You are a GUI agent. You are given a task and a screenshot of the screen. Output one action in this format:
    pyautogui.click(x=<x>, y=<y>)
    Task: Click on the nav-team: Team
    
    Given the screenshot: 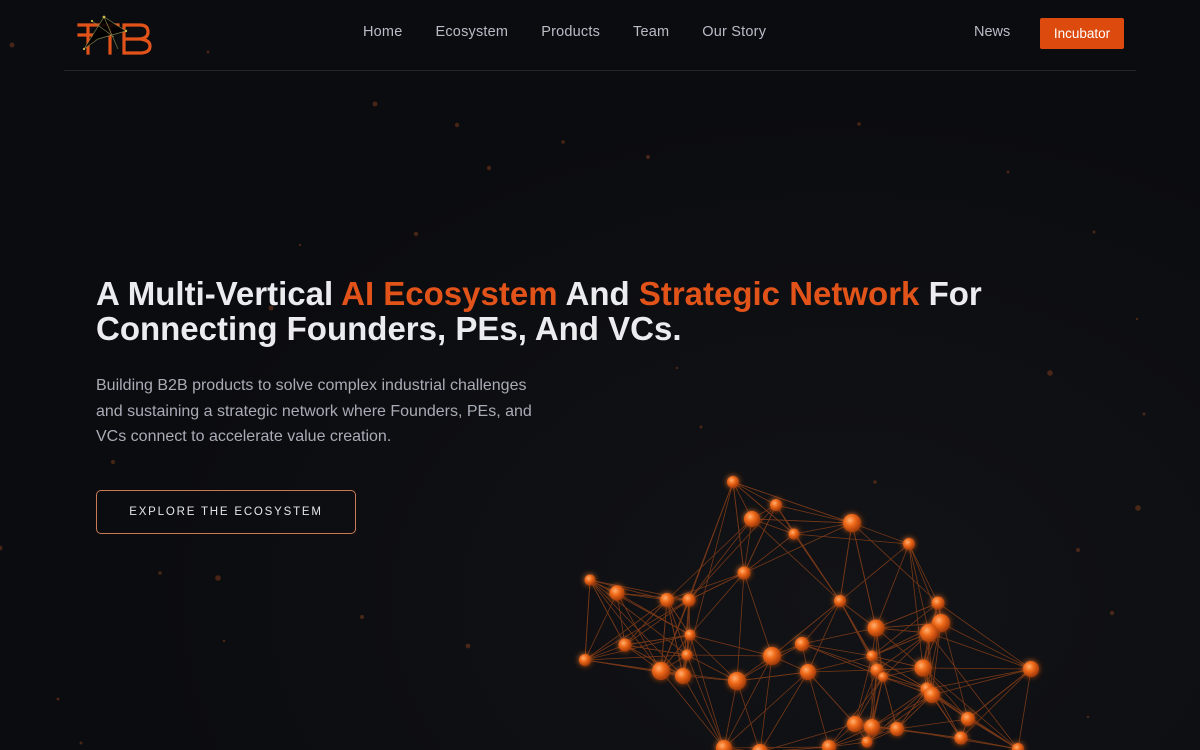 What is the action you would take?
    pyautogui.click(x=651, y=32)
    